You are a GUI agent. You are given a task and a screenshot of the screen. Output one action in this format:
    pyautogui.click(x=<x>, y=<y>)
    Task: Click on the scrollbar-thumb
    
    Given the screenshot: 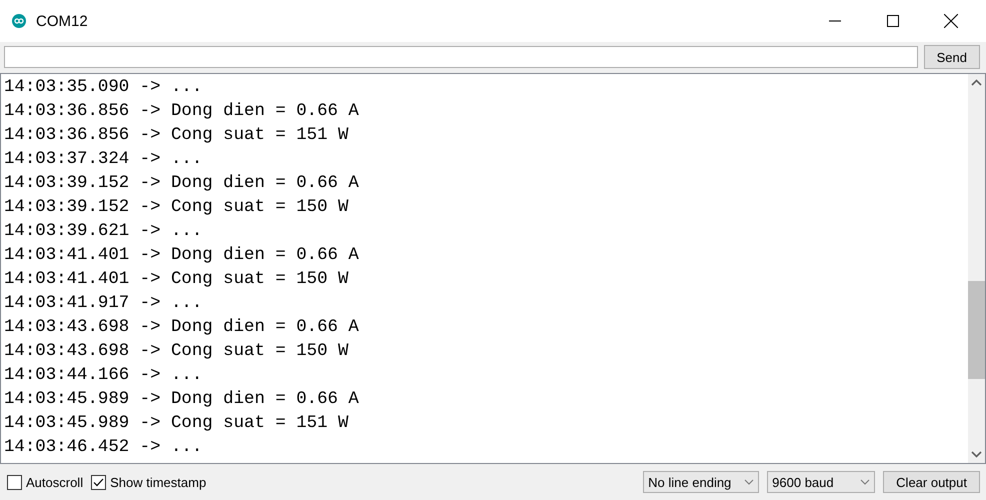 What is the action you would take?
    pyautogui.click(x=976, y=330)
    